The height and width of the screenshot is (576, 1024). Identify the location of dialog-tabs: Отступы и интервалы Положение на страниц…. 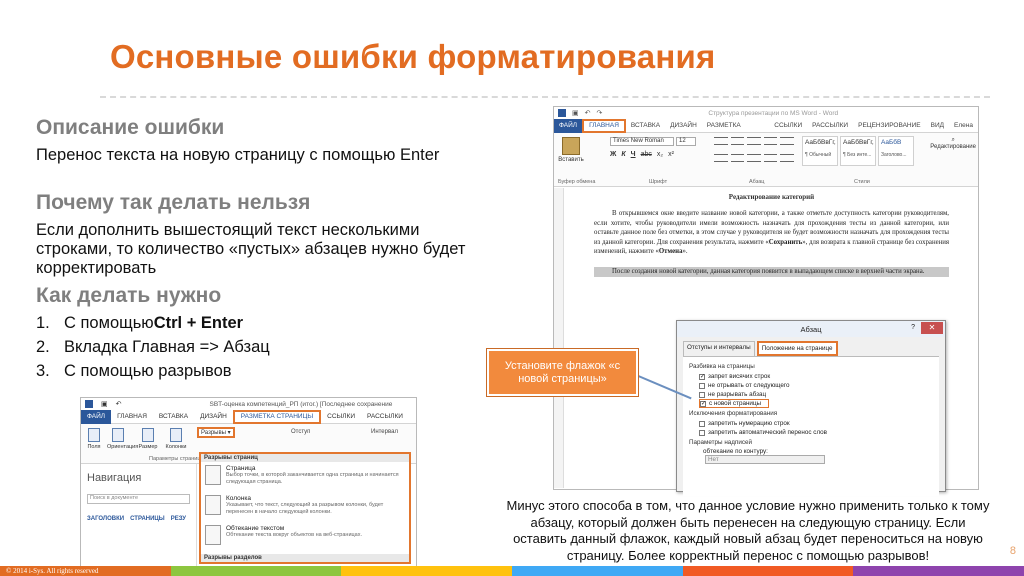
(811, 348).